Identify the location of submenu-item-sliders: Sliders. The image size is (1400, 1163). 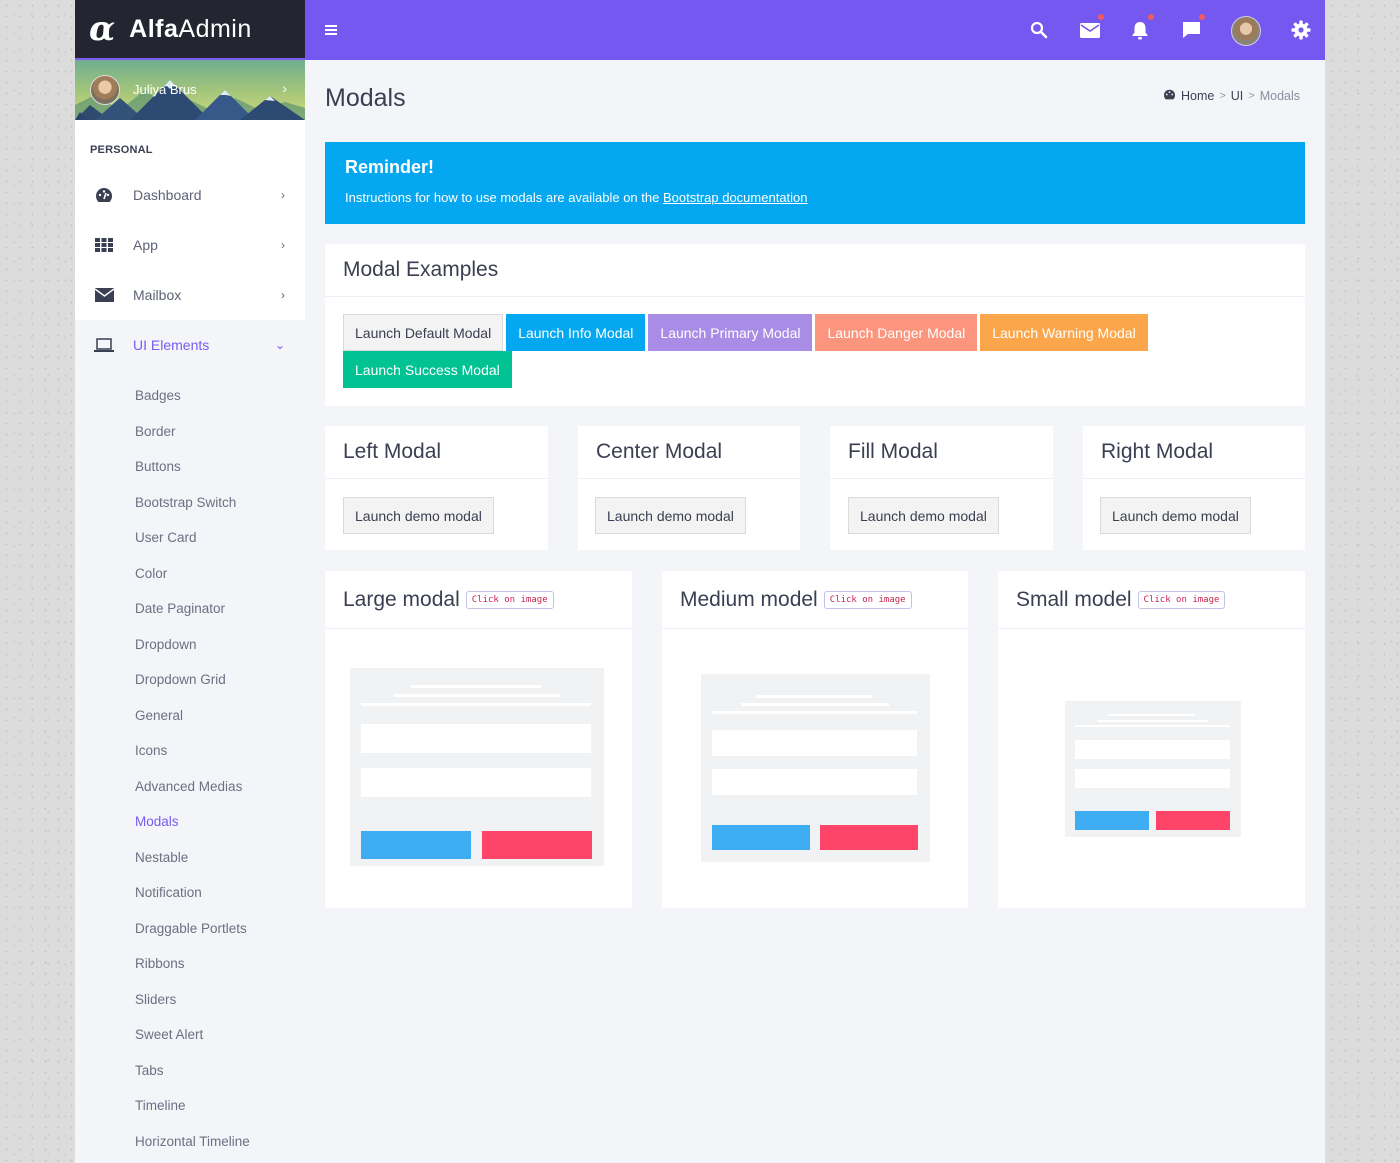
(190, 1000).